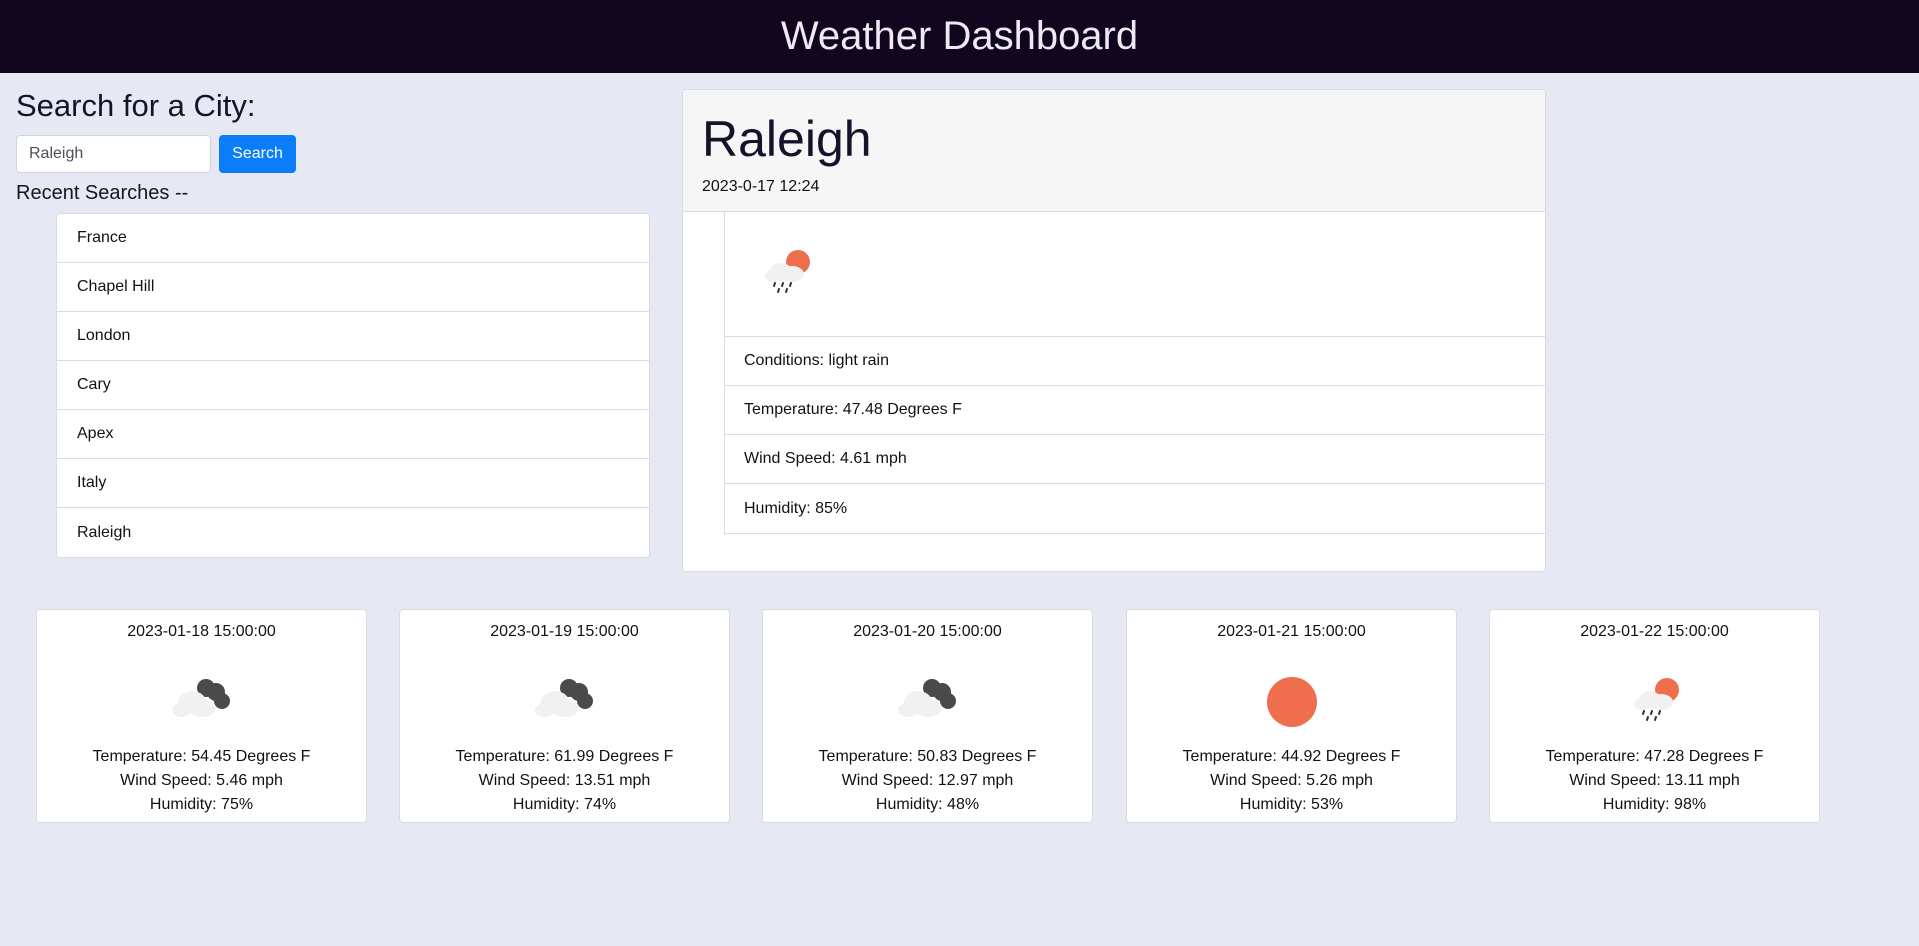 The height and width of the screenshot is (946, 1919). Describe the element at coordinates (353, 434) in the screenshot. I see `recent-search-item: Apex` at that location.